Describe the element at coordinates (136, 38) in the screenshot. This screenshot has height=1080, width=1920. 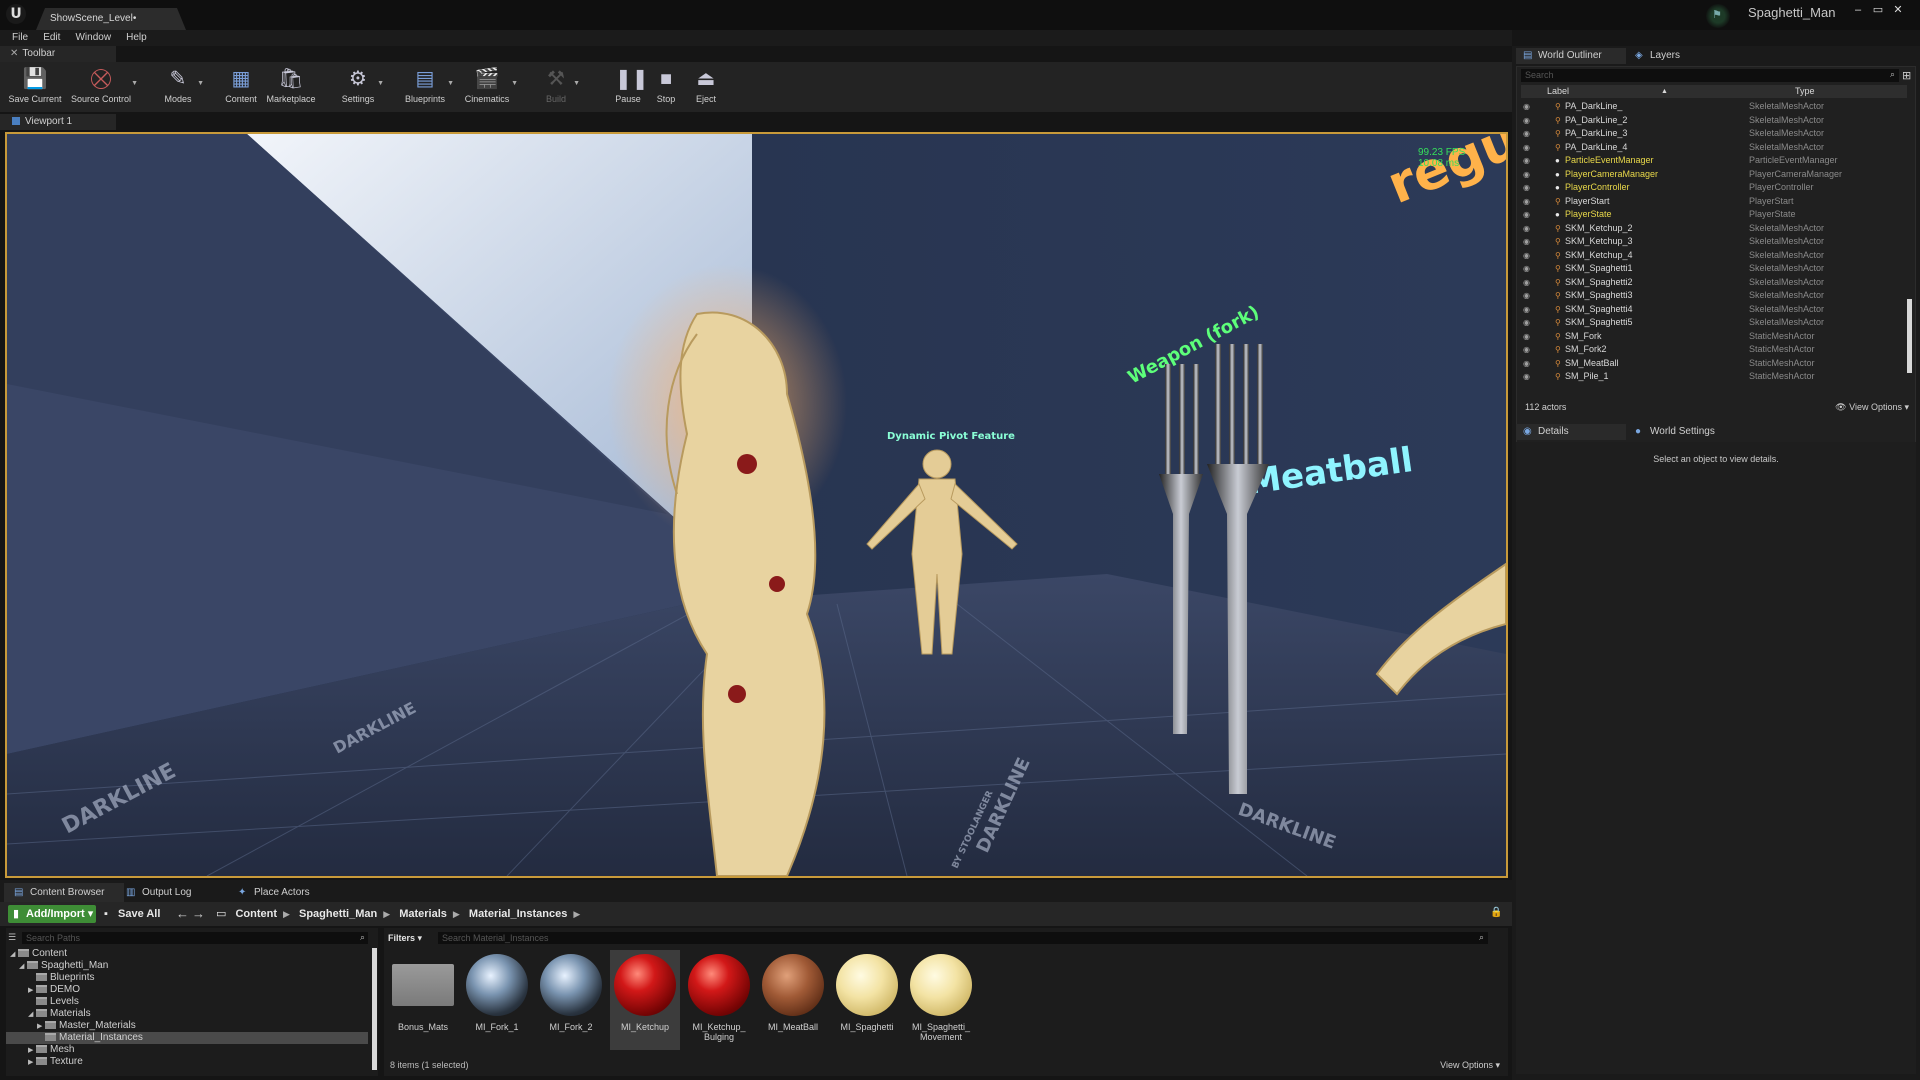
I see `menu-help: Help` at that location.